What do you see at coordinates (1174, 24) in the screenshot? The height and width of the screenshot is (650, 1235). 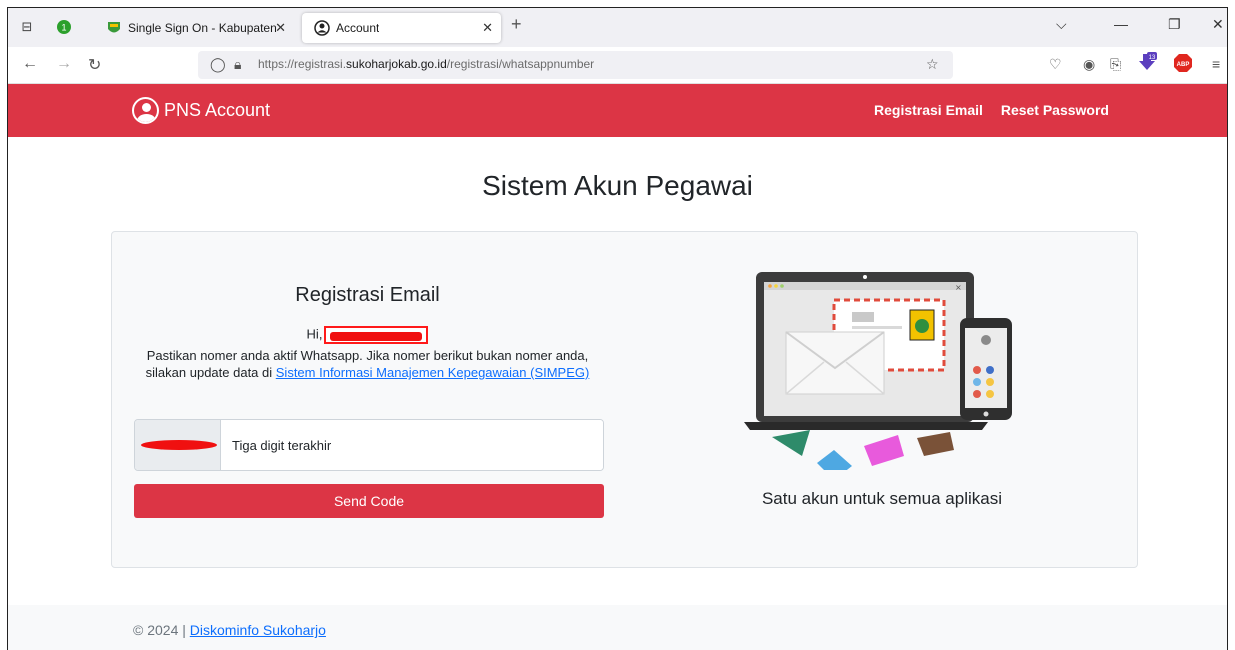 I see `restore-icon: ❐` at bounding box center [1174, 24].